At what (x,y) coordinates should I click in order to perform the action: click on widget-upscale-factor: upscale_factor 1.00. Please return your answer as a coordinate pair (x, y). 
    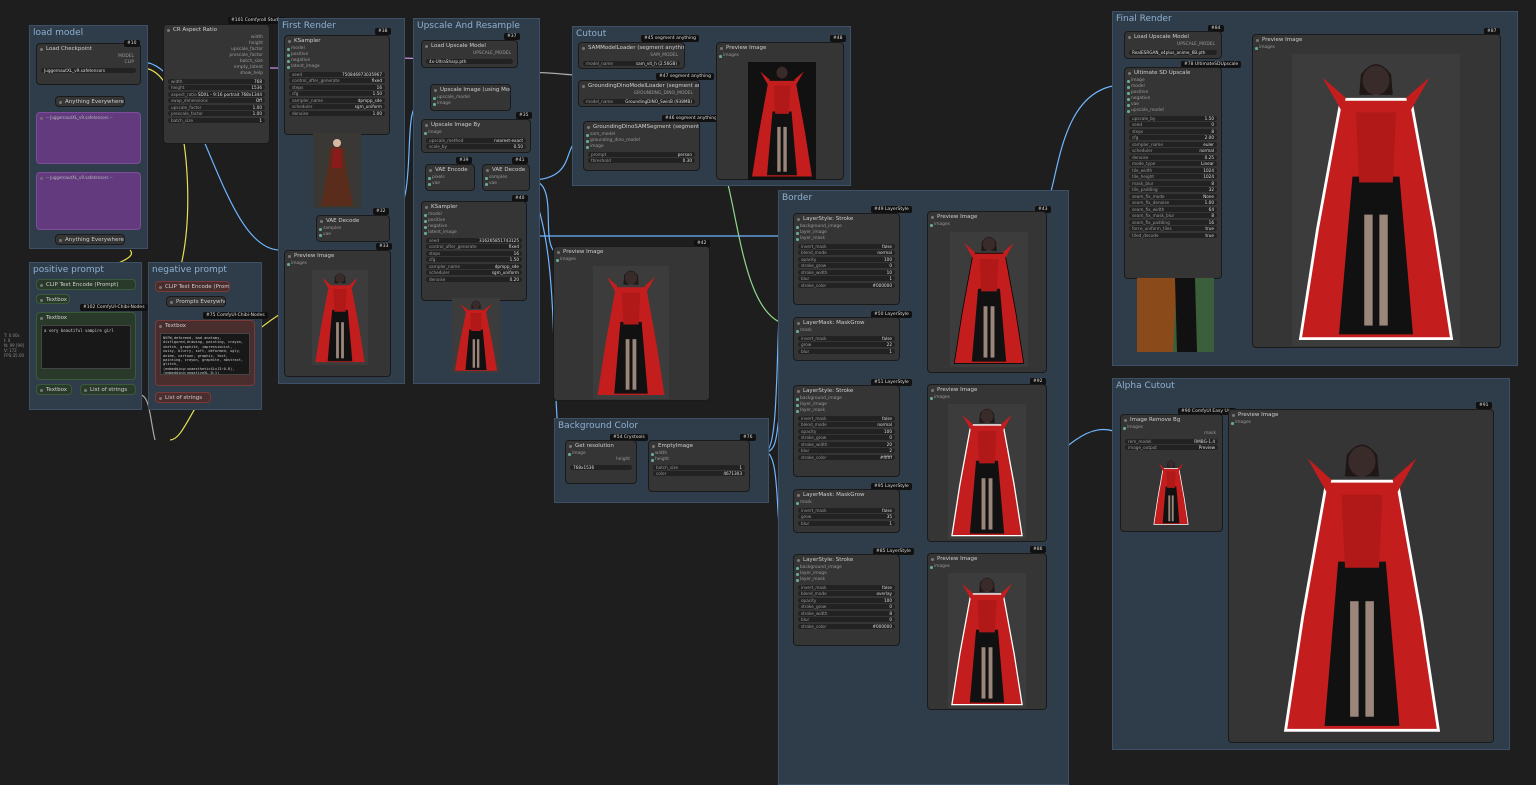
    Looking at the image, I should click on (216, 107).